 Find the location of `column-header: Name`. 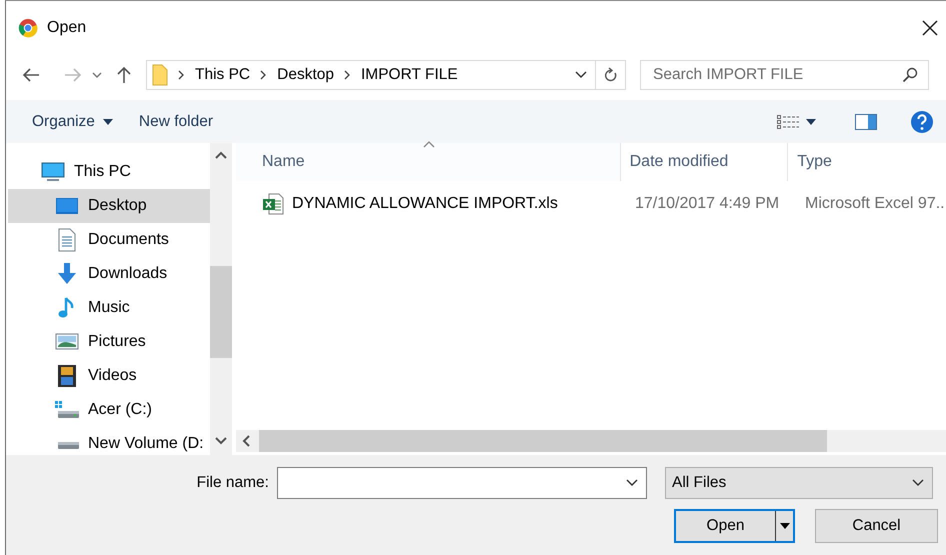

column-header: Name is located at coordinates (428, 162).